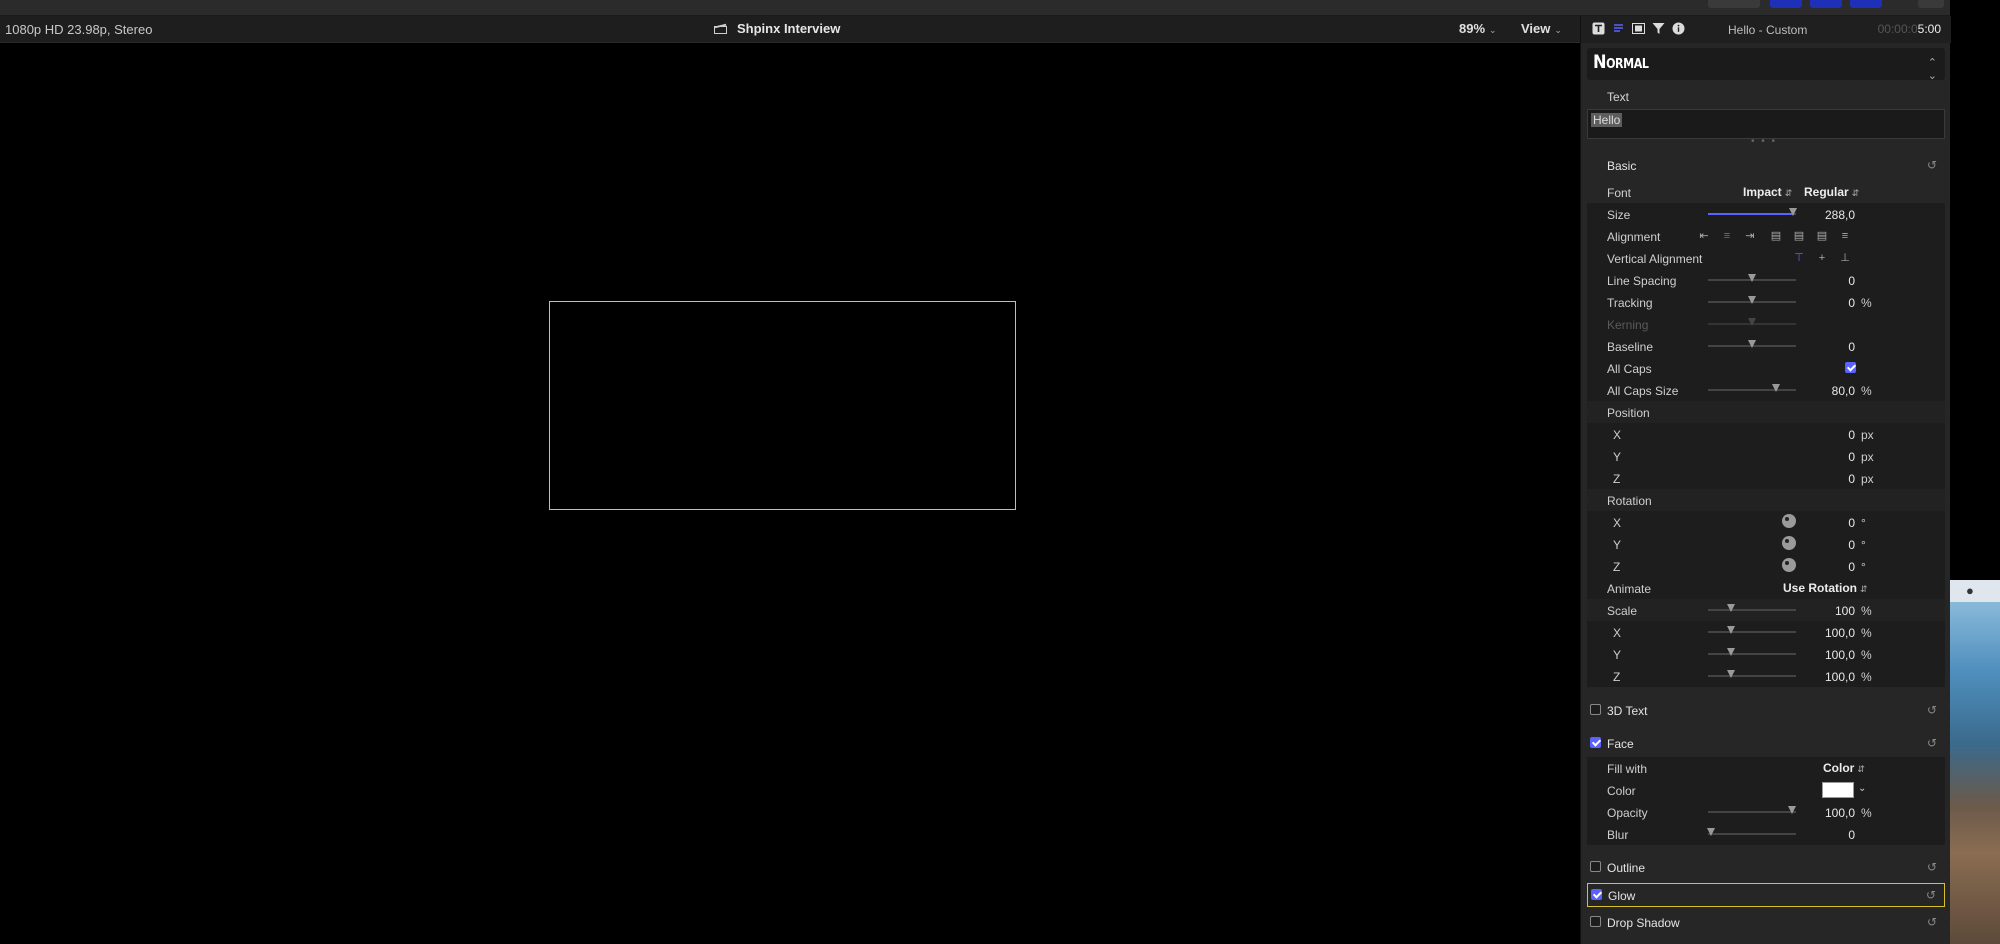 This screenshot has height=944, width=2000. Describe the element at coordinates (1704, 236) in the screenshot. I see `align-left-icon: ⇤` at that location.